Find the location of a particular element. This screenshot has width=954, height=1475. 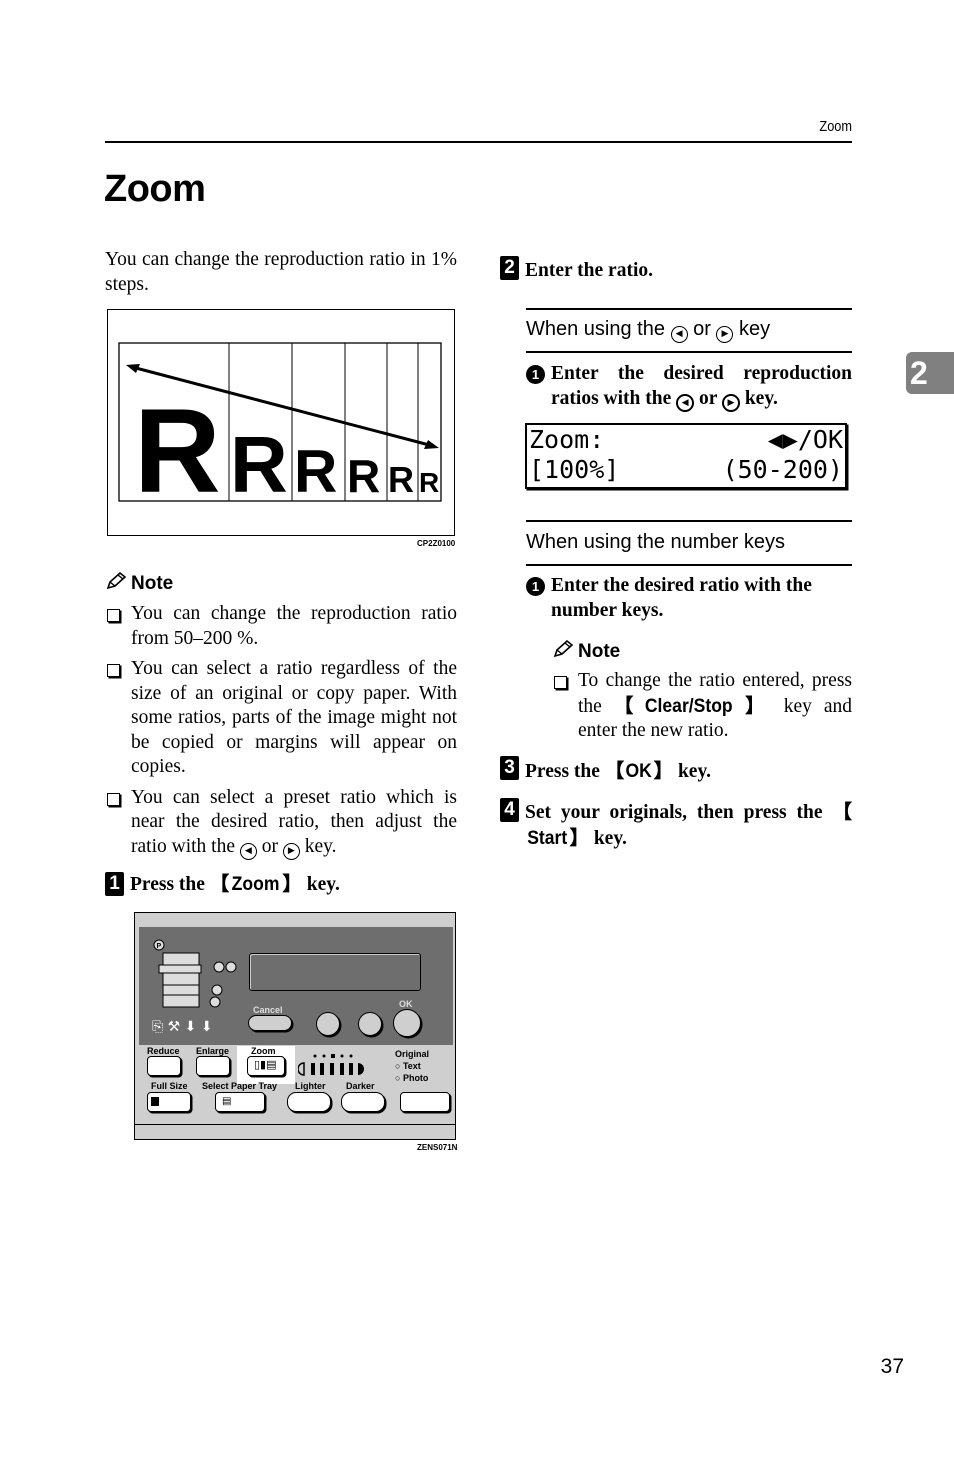

letter-r-2: R is located at coordinates (259, 464).